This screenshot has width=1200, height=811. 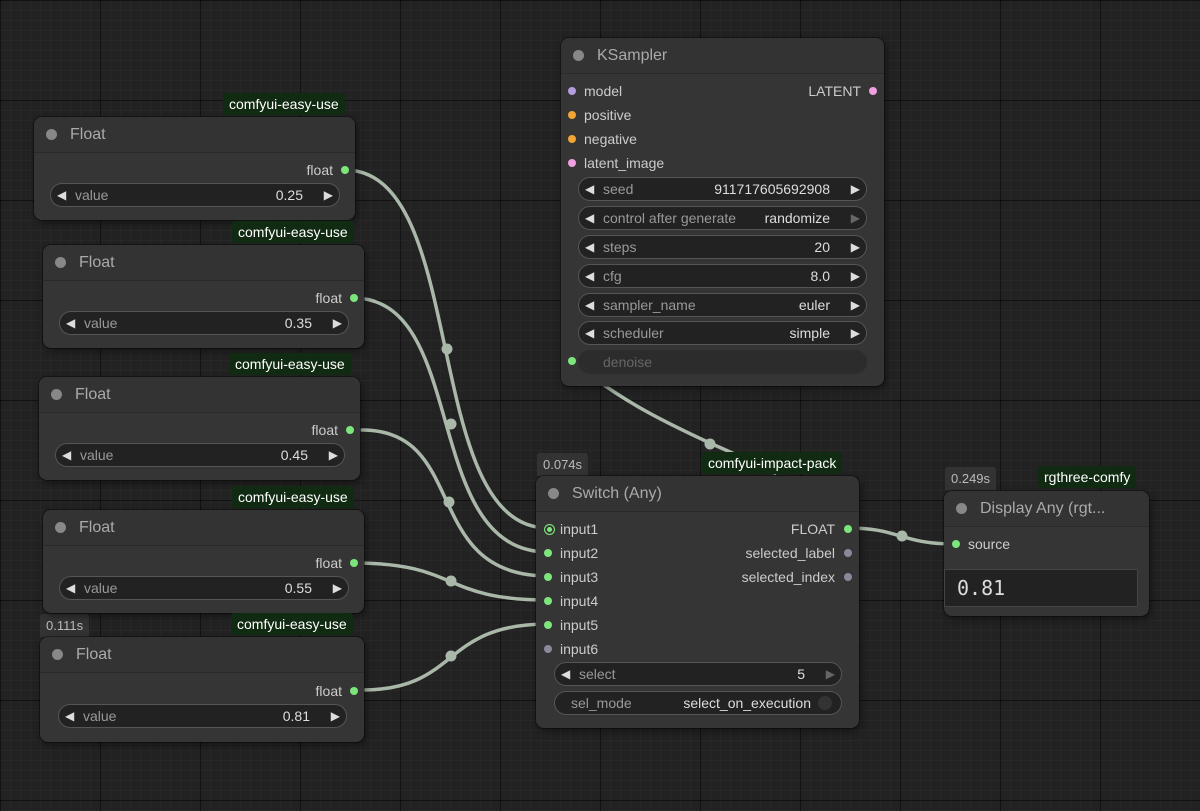 What do you see at coordinates (204, 323) in the screenshot?
I see `value-widget: ◀ value 0.35 ▶` at bounding box center [204, 323].